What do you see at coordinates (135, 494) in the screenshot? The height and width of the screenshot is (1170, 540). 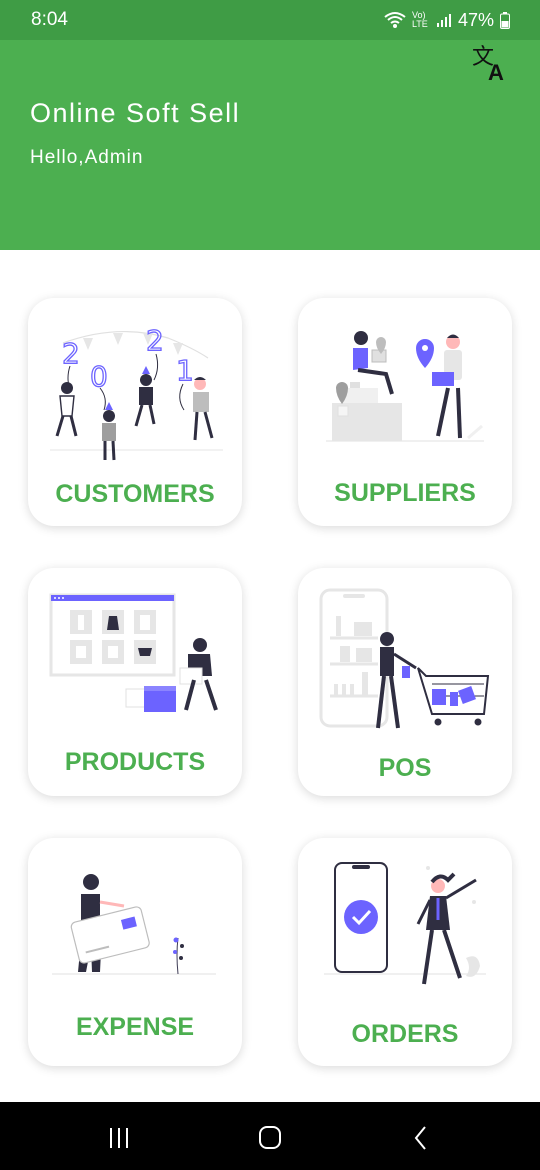 I see `customers-label: CUSTOMERS` at bounding box center [135, 494].